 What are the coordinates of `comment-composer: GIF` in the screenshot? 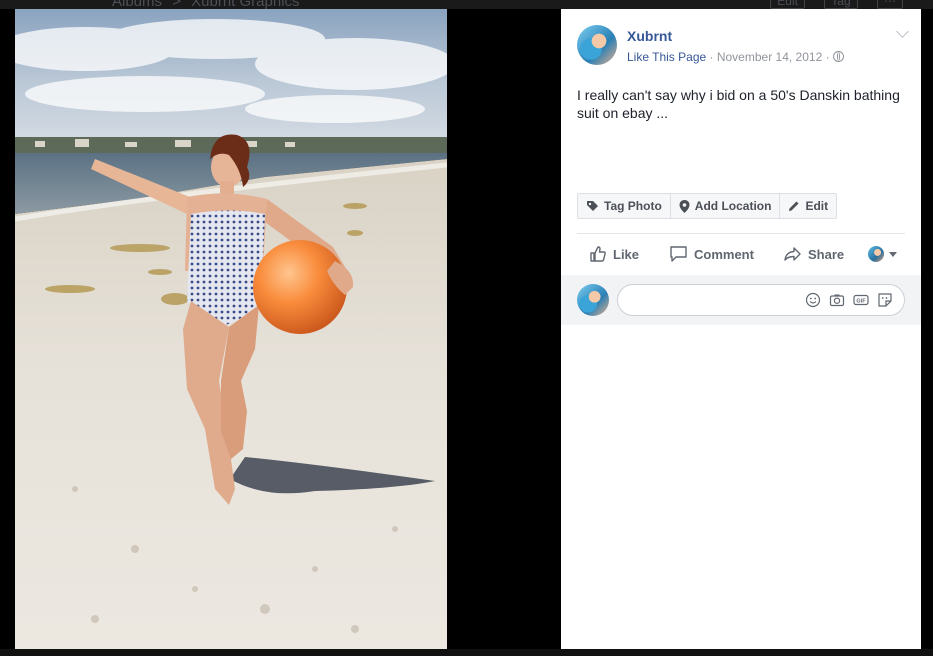 It's located at (741, 300).